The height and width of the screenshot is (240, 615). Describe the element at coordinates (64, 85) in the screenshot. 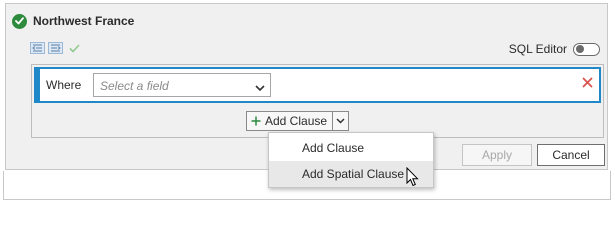

I see `where-label: Where` at that location.